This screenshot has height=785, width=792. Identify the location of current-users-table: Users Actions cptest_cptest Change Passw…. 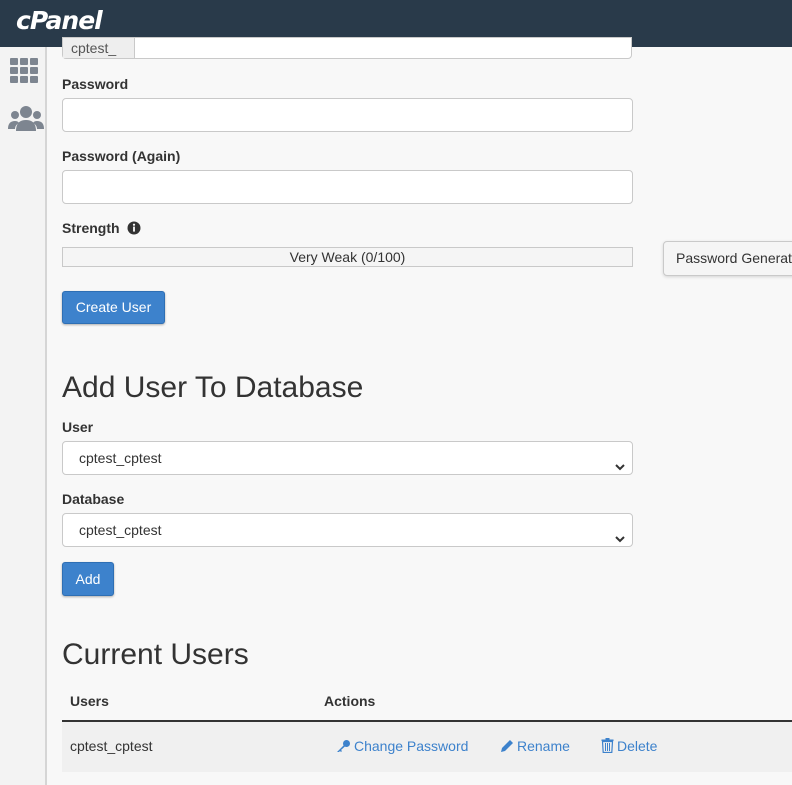
(427, 725).